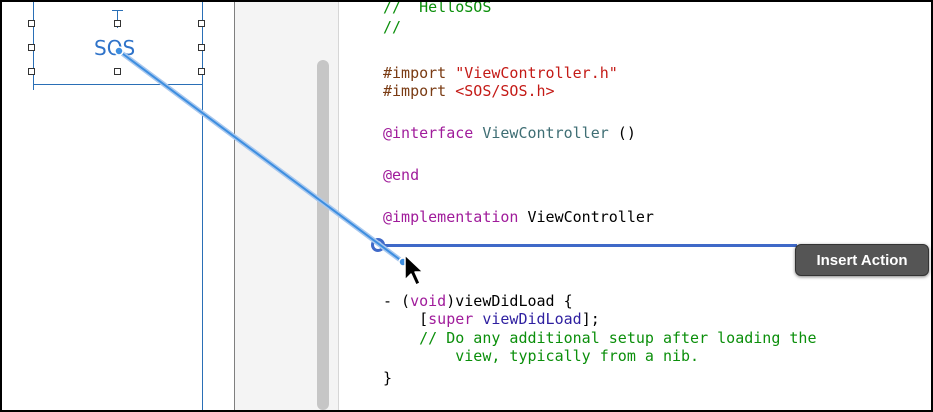 This screenshot has height=412, width=933. Describe the element at coordinates (117, 10) in the screenshot. I see `constraint-top-cap` at that location.